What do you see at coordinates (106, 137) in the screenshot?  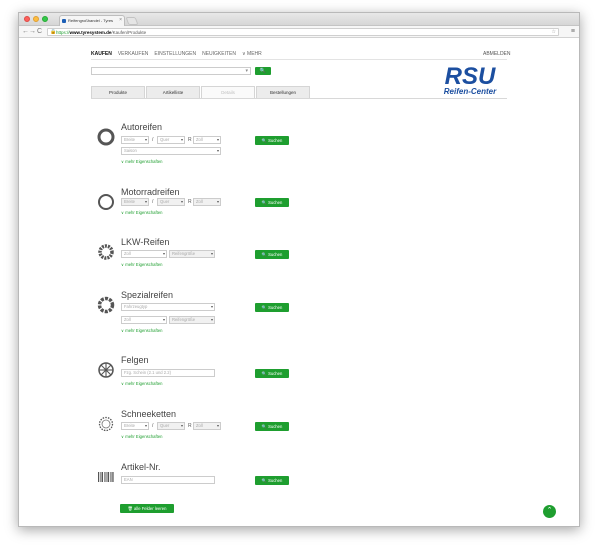 I see `tire-icon` at bounding box center [106, 137].